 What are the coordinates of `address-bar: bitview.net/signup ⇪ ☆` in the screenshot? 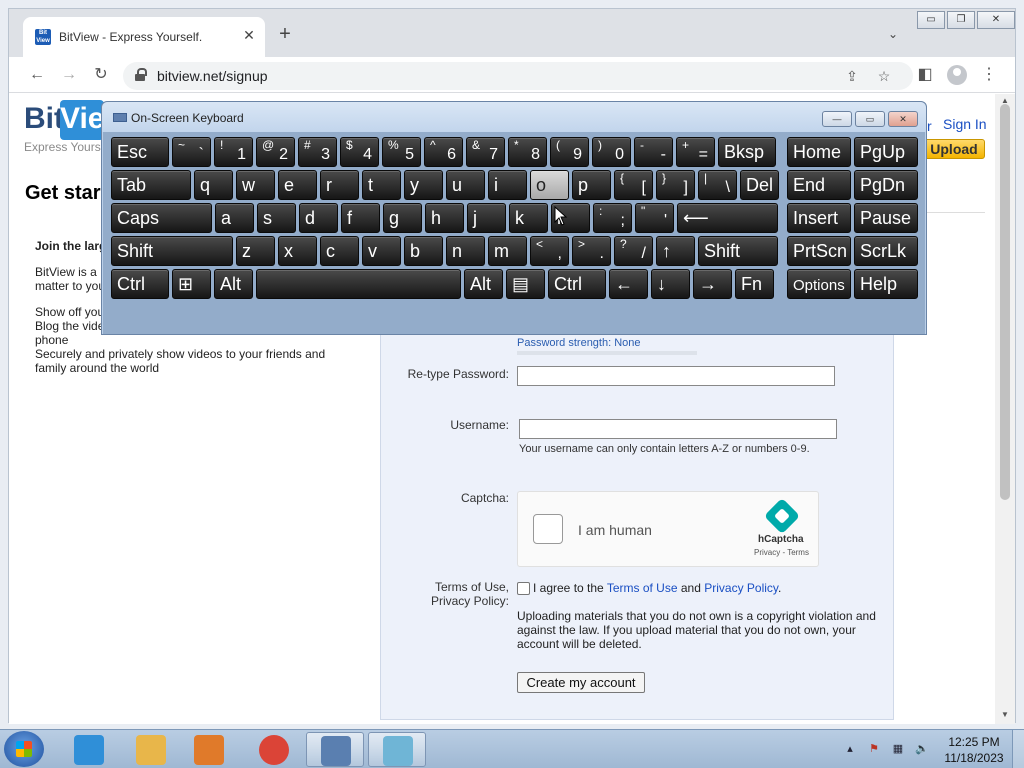 It's located at (518, 76).